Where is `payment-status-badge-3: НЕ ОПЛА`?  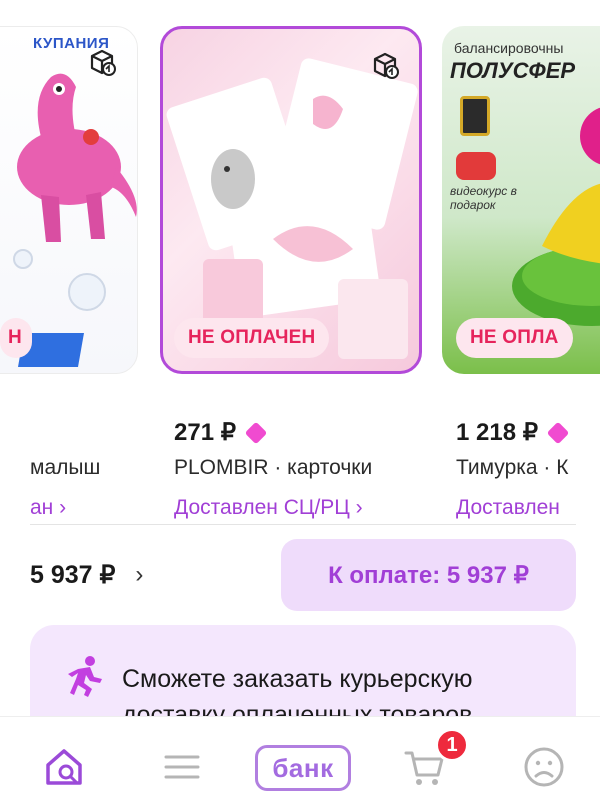 payment-status-badge-3: НЕ ОПЛА is located at coordinates (514, 338).